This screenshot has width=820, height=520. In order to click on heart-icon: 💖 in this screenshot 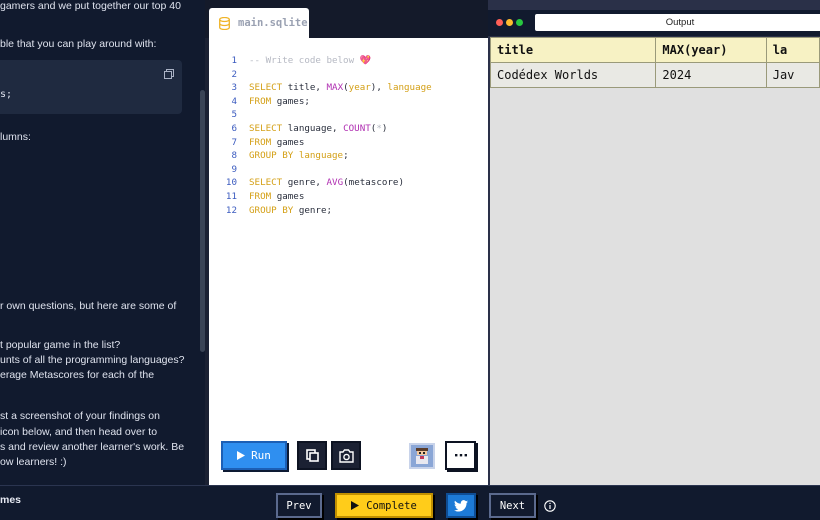, I will do `click(365, 60)`.